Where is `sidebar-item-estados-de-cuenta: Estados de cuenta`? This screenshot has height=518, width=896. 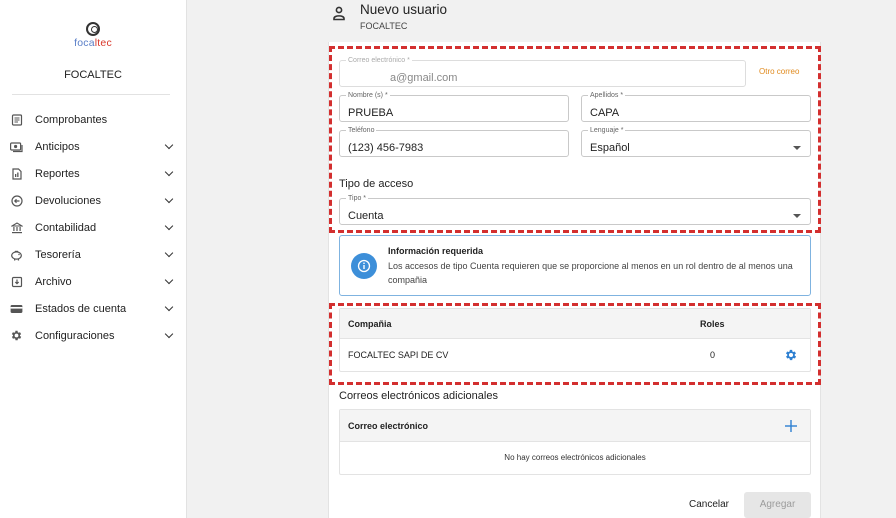
sidebar-item-estados-de-cuenta: Estados de cuenta is located at coordinates (93, 308).